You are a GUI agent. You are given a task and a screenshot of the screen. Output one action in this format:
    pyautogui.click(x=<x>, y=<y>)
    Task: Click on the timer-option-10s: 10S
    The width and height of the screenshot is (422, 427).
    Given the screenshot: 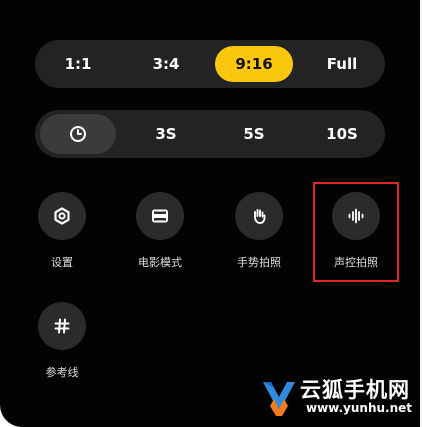 What is the action you would take?
    pyautogui.click(x=342, y=134)
    